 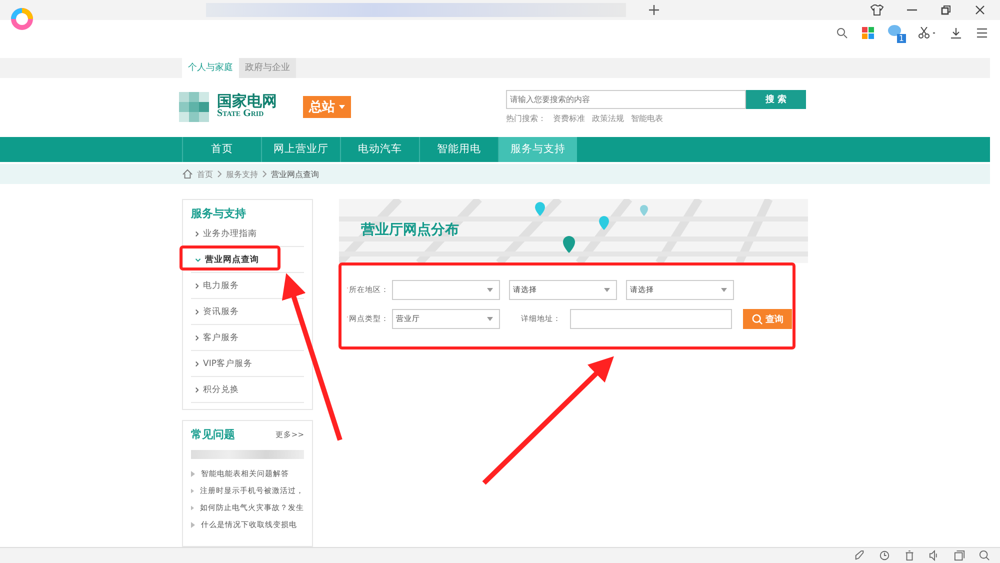 What do you see at coordinates (776, 99) in the screenshot?
I see `search-button: 搜 索` at bounding box center [776, 99].